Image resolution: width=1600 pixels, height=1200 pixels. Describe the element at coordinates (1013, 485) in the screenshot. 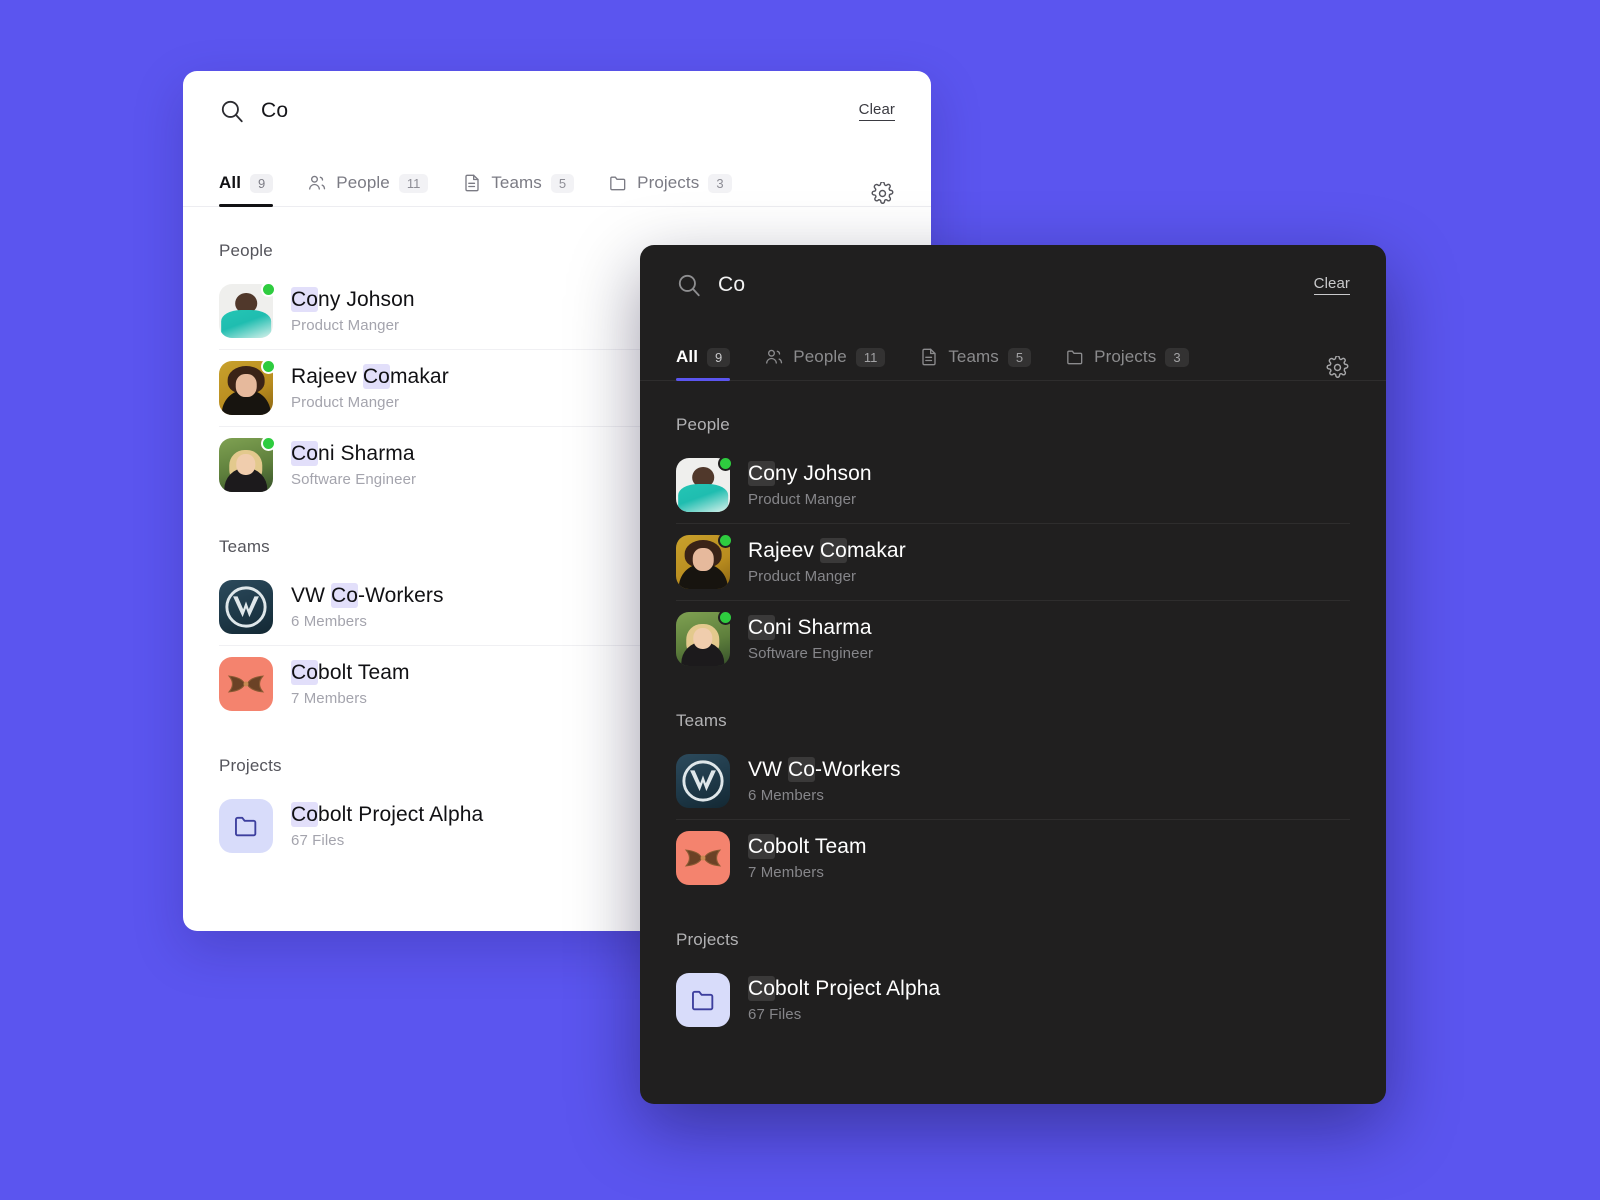

I see `list-item: Cony Johson Product Manger` at that location.